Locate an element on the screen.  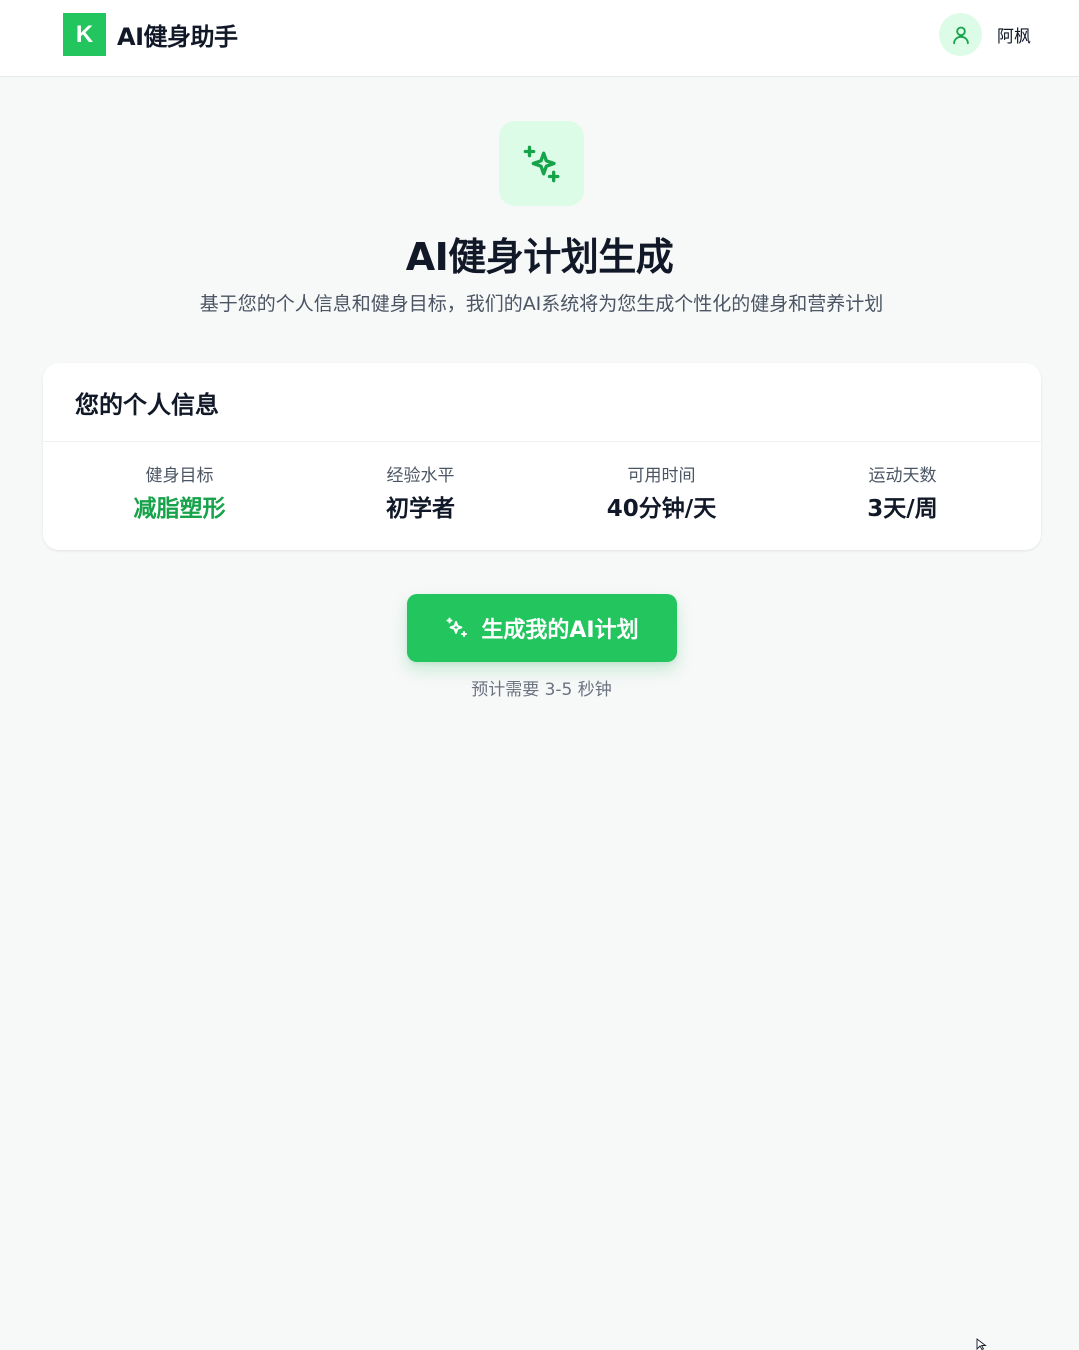
generate-plan-button-label: 生成我的AI计划 is located at coordinates (560, 630).